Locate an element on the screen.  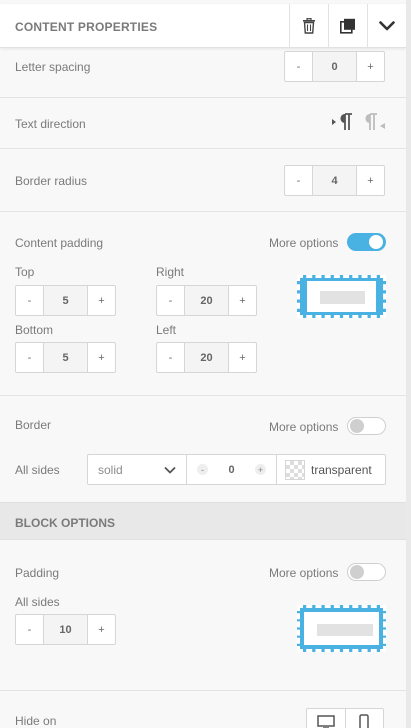
trash-icon is located at coordinates (309, 26).